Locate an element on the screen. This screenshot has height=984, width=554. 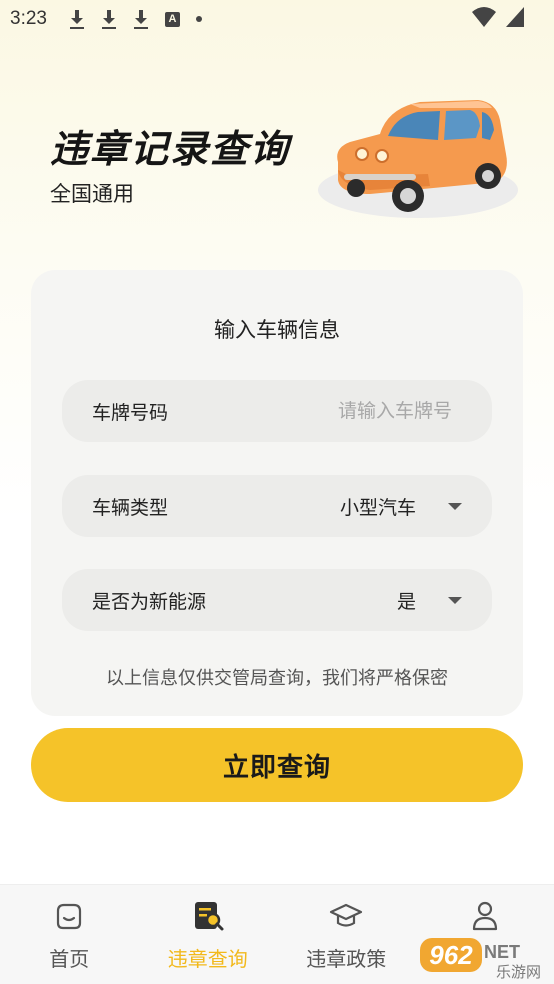
nav-label-violation-policy: 违章政策 is located at coordinates (346, 959).